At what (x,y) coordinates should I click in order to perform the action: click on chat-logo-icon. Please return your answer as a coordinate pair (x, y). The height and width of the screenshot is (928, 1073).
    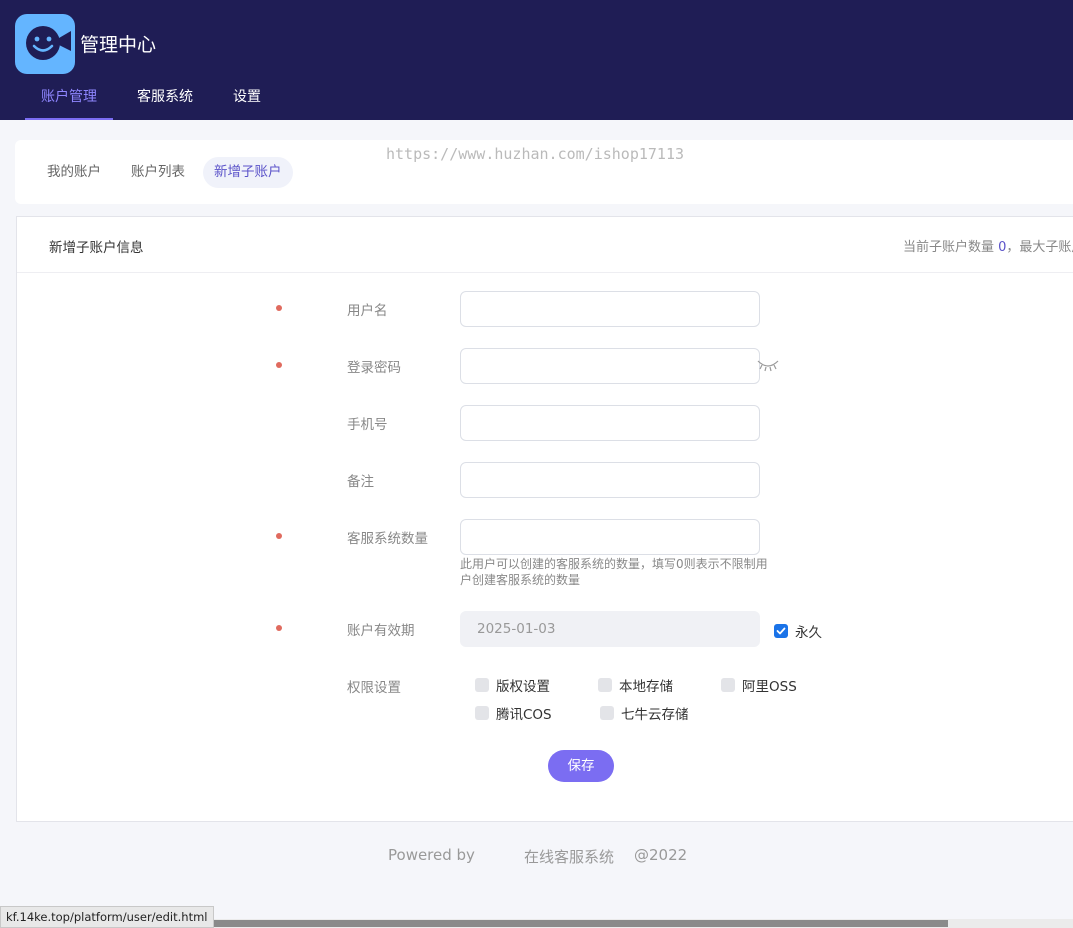
    Looking at the image, I should click on (45, 44).